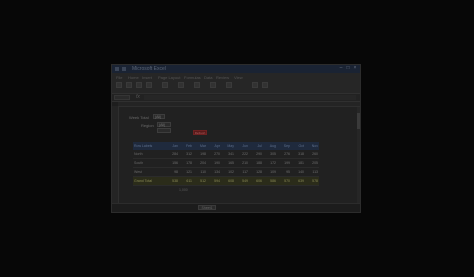  What do you see at coordinates (256, 172) in the screenshot?
I see `table-cell: 128` at bounding box center [256, 172].